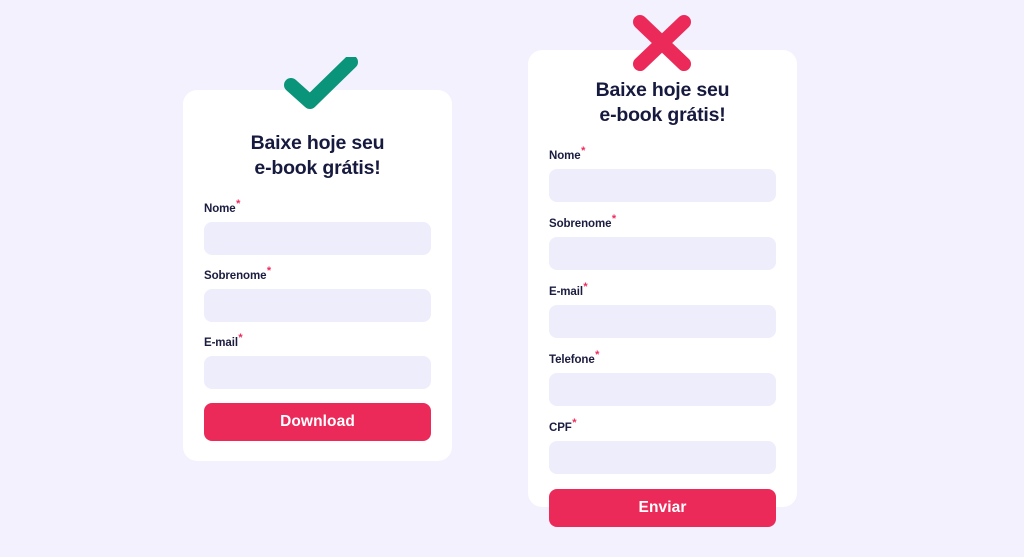  Describe the element at coordinates (560, 428) in the screenshot. I see `field-label-text: CPF` at that location.